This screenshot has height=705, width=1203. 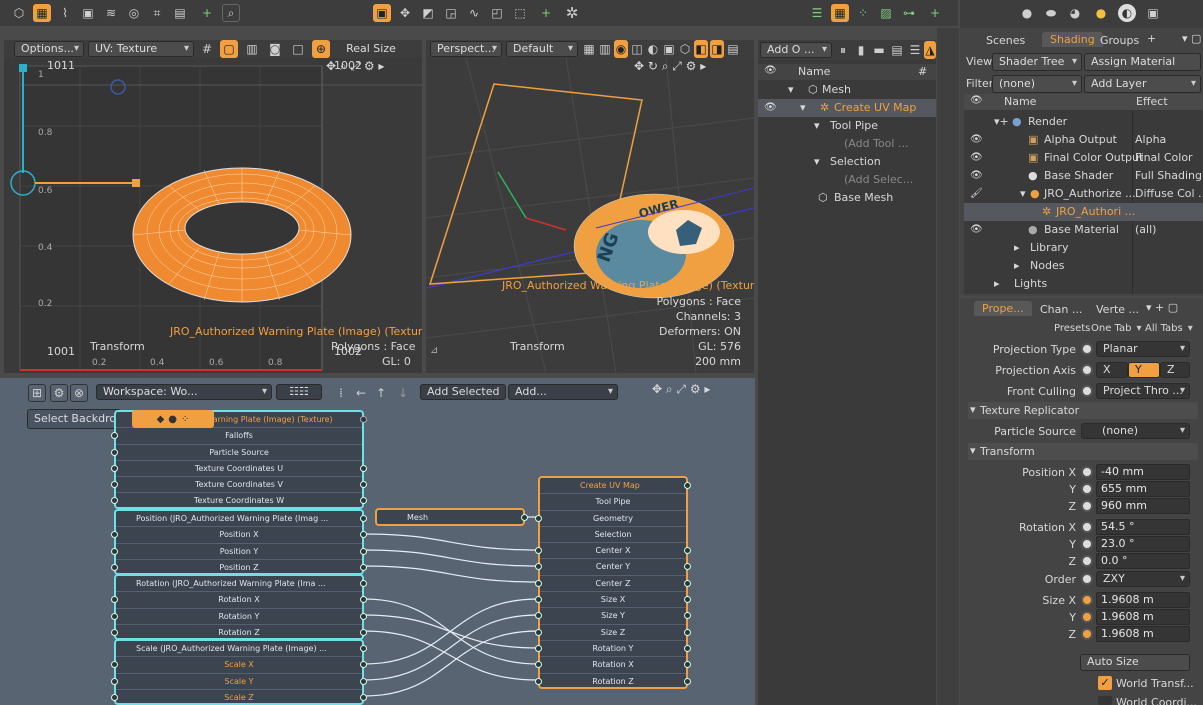 What do you see at coordinates (1153, 13) in the screenshot?
I see `camera-render-icon: ▣` at bounding box center [1153, 13].